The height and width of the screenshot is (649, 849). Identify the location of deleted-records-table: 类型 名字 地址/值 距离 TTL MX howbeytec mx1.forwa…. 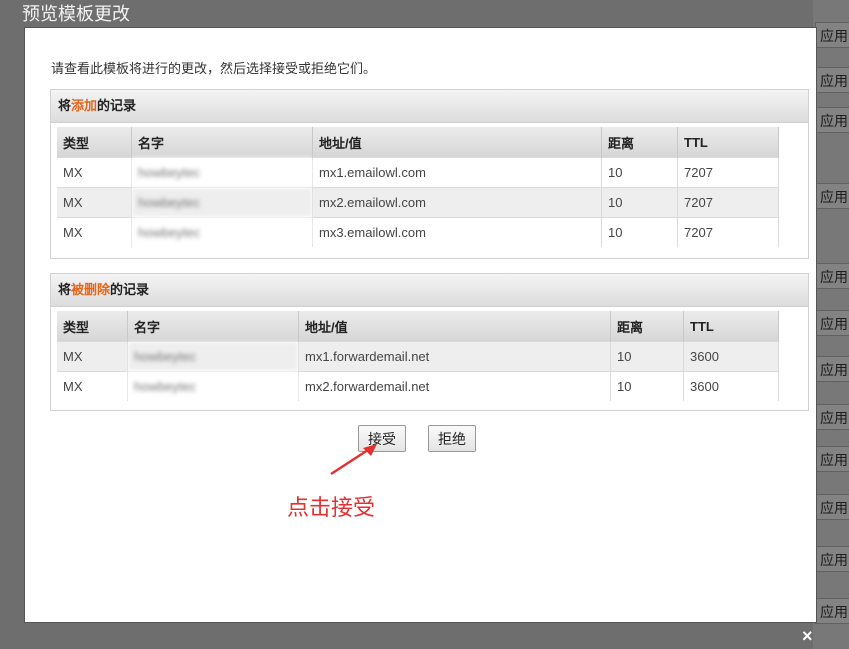
(418, 356).